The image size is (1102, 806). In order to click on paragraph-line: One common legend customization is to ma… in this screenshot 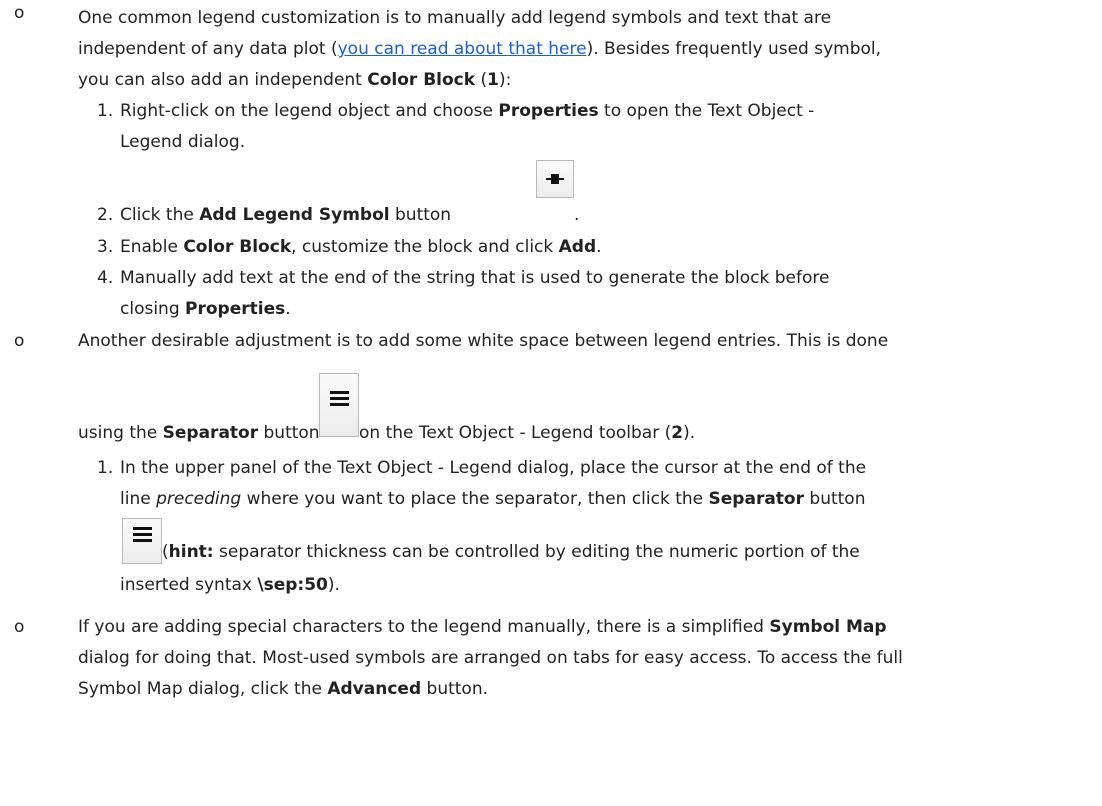, I will do `click(455, 18)`.